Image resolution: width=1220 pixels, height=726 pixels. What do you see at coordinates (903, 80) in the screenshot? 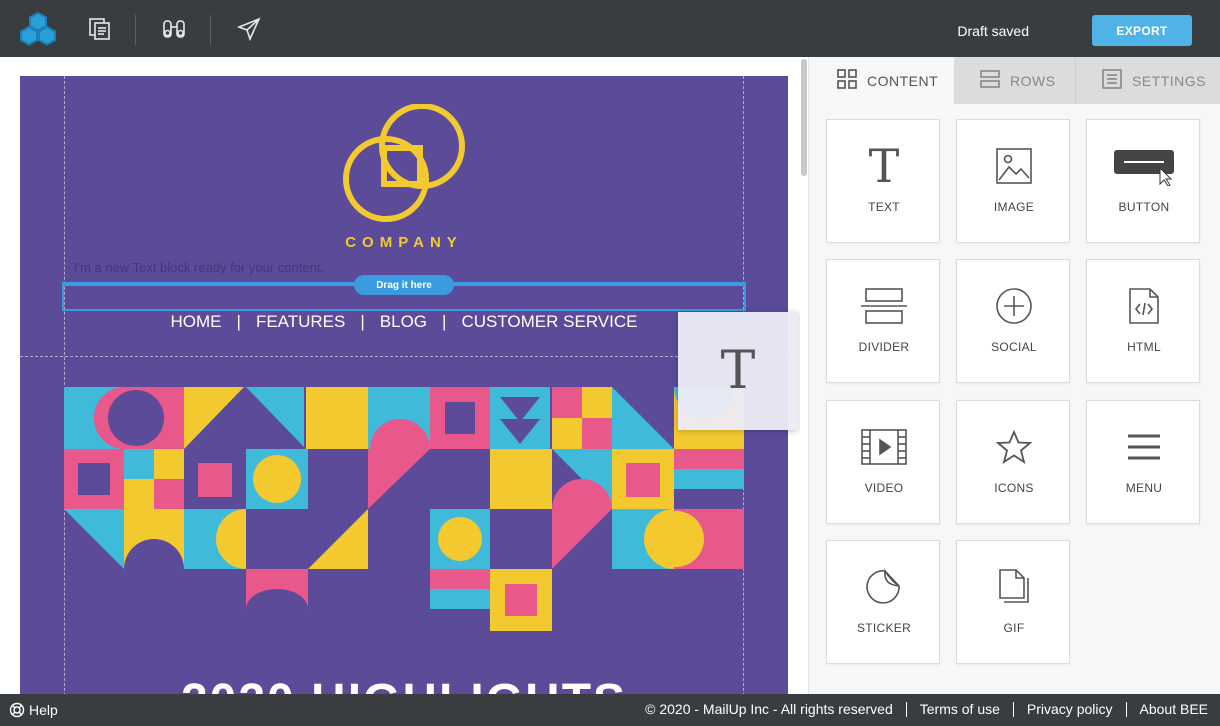
I see `tab-label: CONTENT` at bounding box center [903, 80].